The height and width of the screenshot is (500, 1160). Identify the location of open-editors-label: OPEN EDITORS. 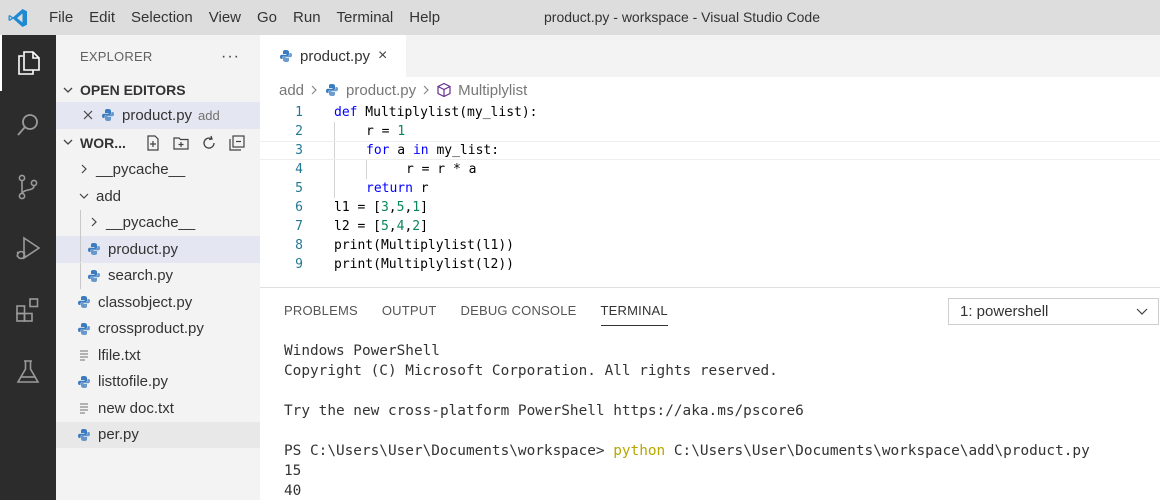
(133, 90).